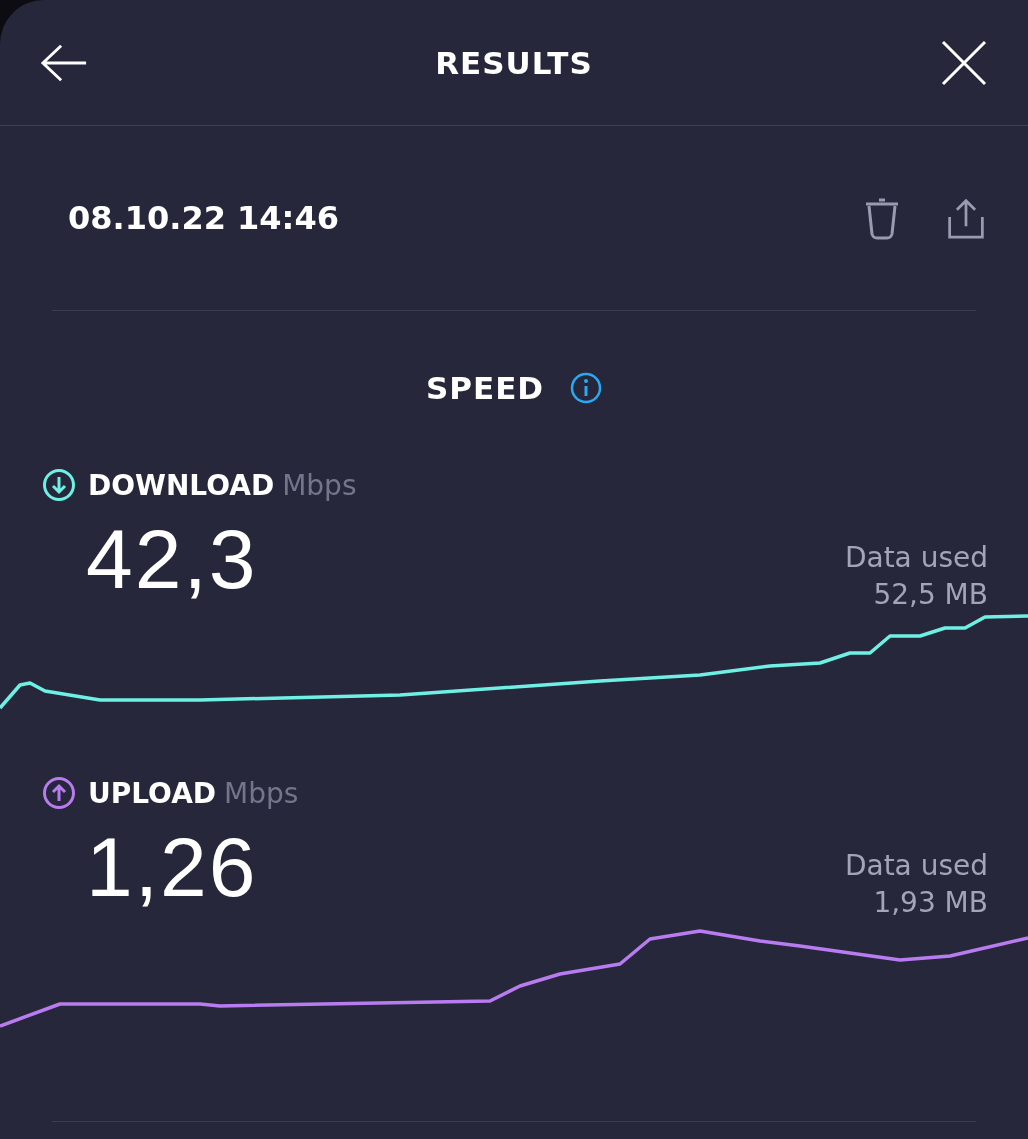  I want to click on test-datetime: 08.10.22 14:46, so click(203, 218).